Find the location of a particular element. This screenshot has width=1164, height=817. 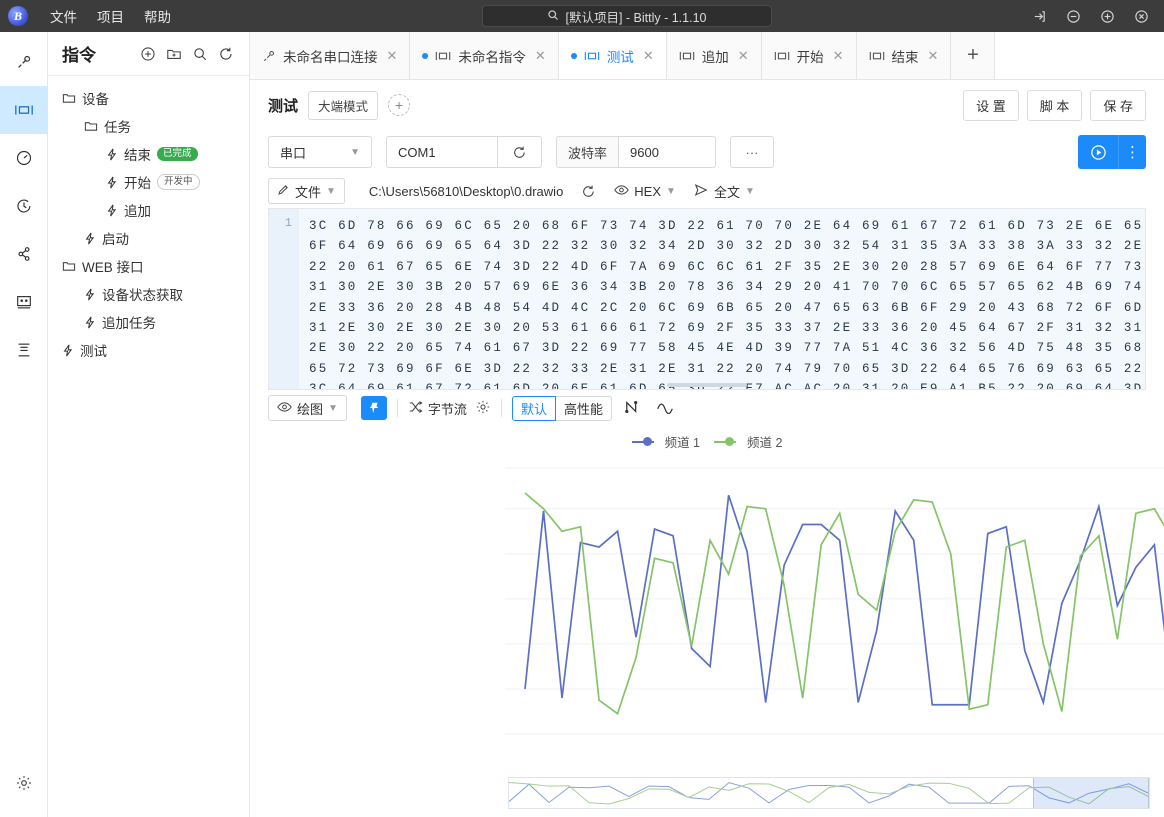

settings-gear-icon is located at coordinates (24, 783).